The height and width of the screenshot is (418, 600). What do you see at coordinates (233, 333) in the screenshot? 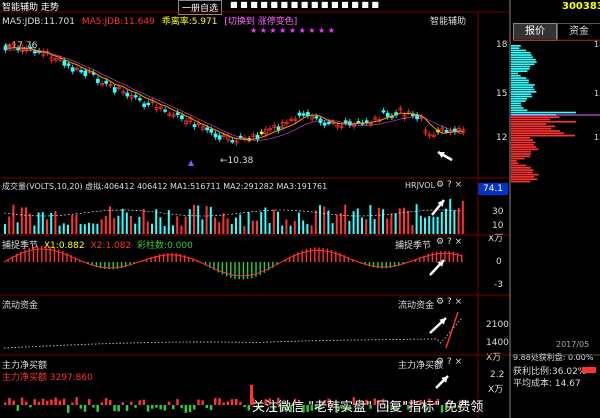
I see `flow-line` at bounding box center [233, 333].